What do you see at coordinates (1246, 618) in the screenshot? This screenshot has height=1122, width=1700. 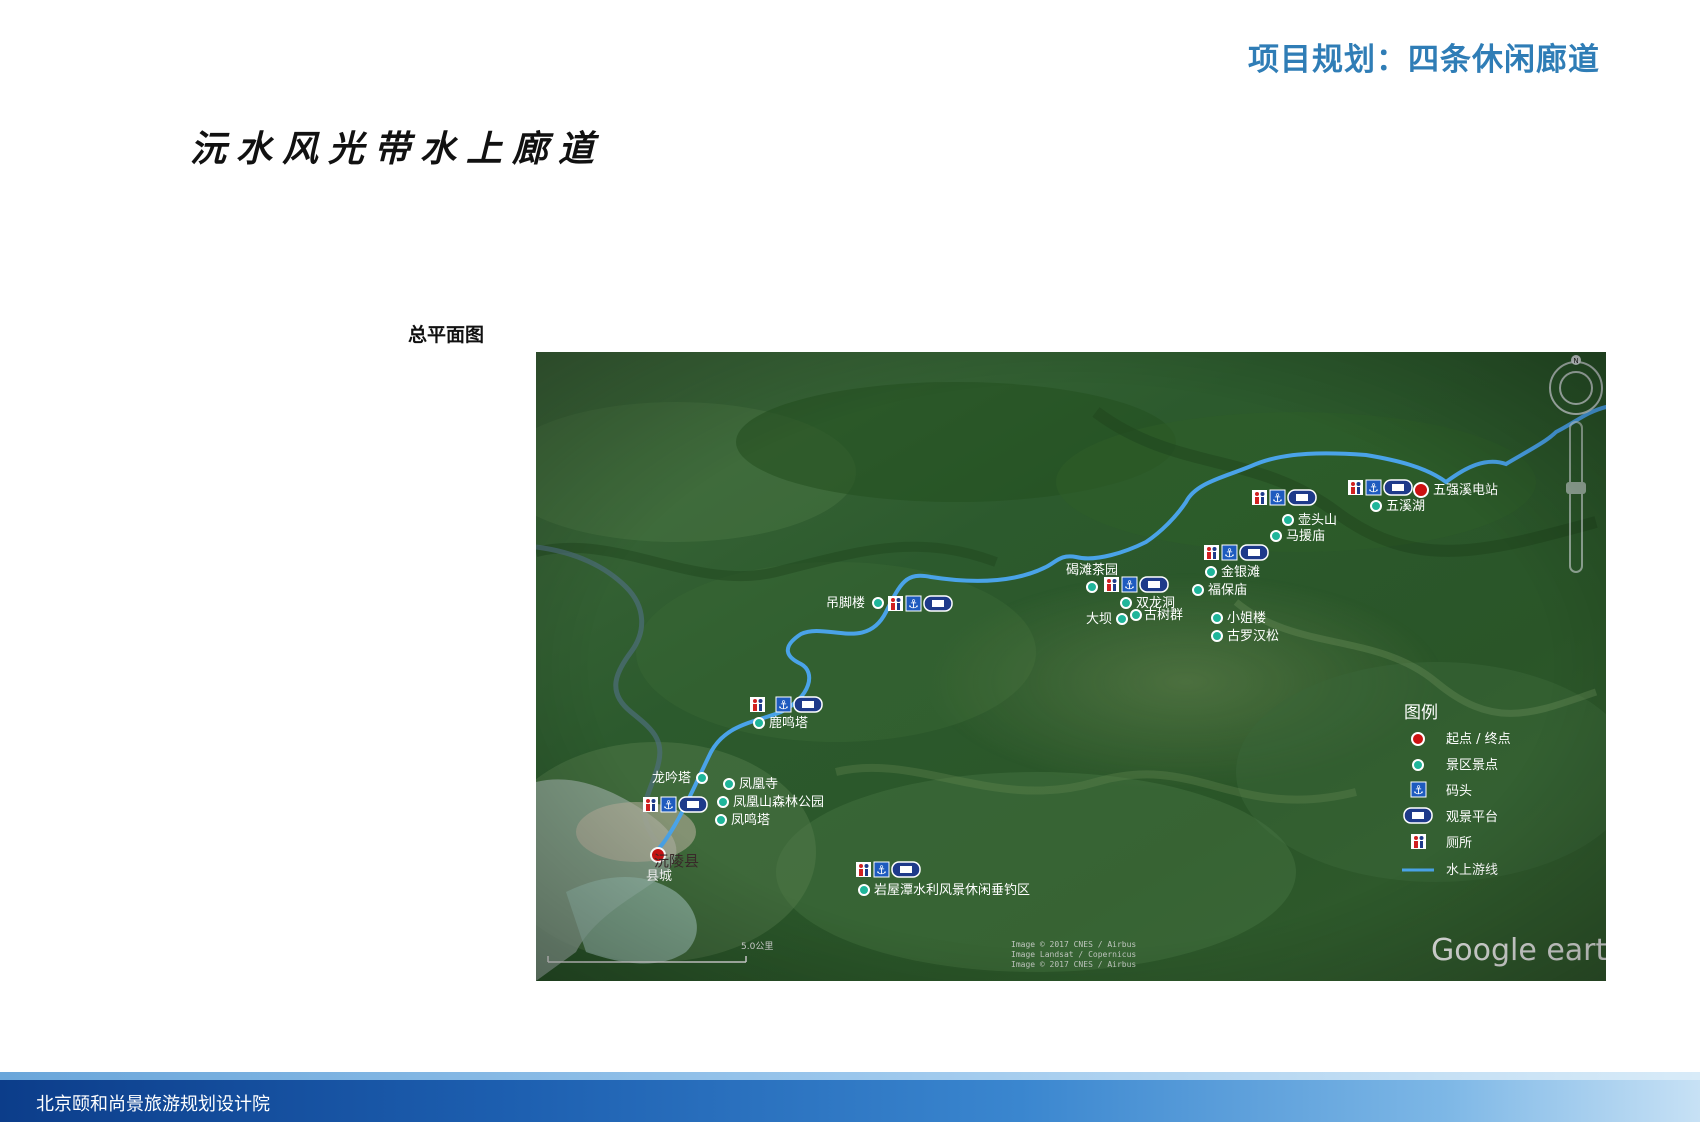 I see `label-xiaojielou: 小姐楼` at bounding box center [1246, 618].